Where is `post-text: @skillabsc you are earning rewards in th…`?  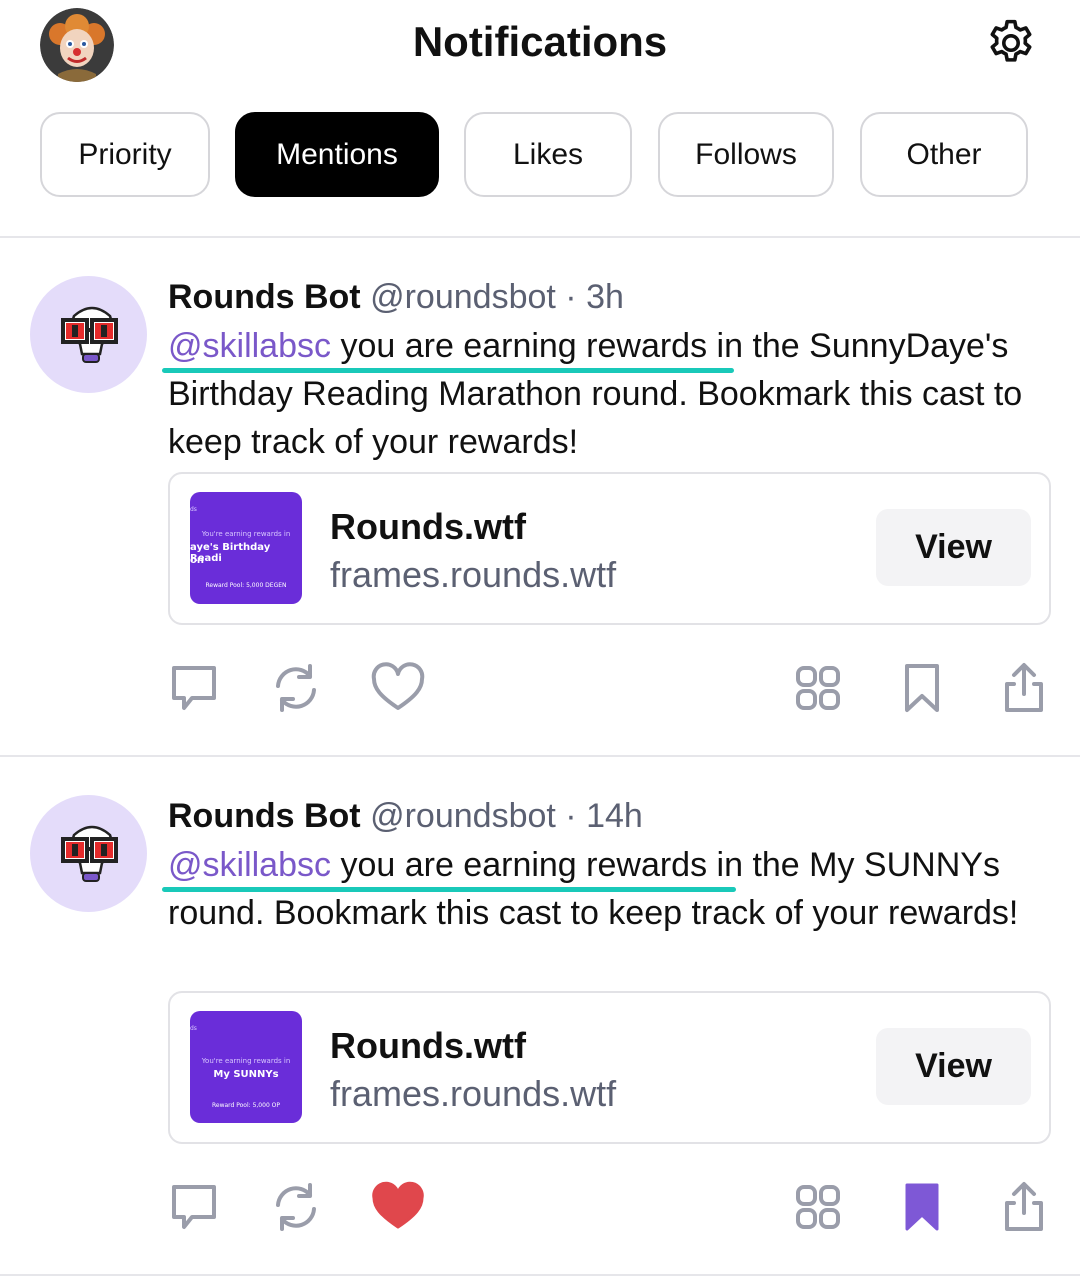
post-text: @skillabsc you are earning rewards in th… is located at coordinates (613, 394).